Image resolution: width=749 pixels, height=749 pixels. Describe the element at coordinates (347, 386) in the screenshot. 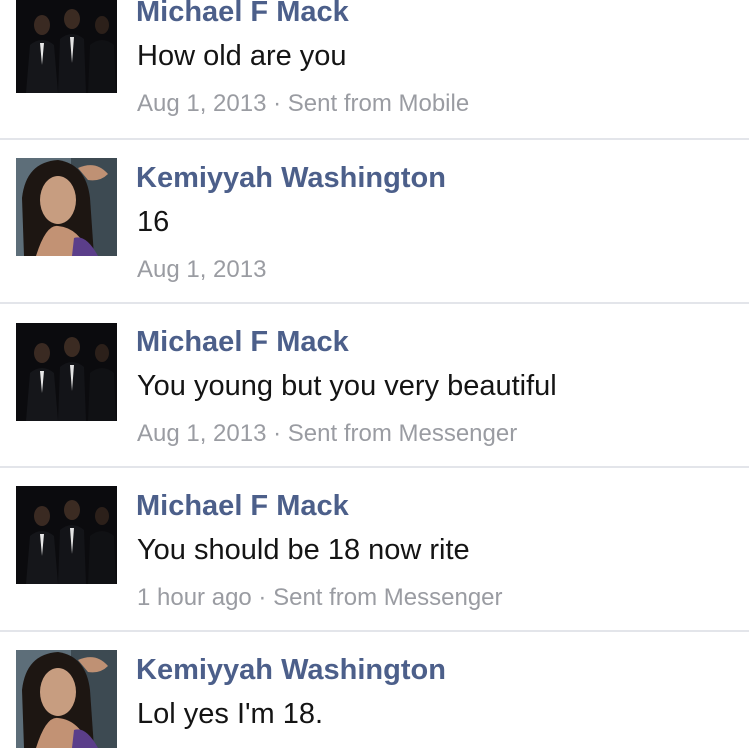

I see `message-text: You young but you very beautiful` at that location.